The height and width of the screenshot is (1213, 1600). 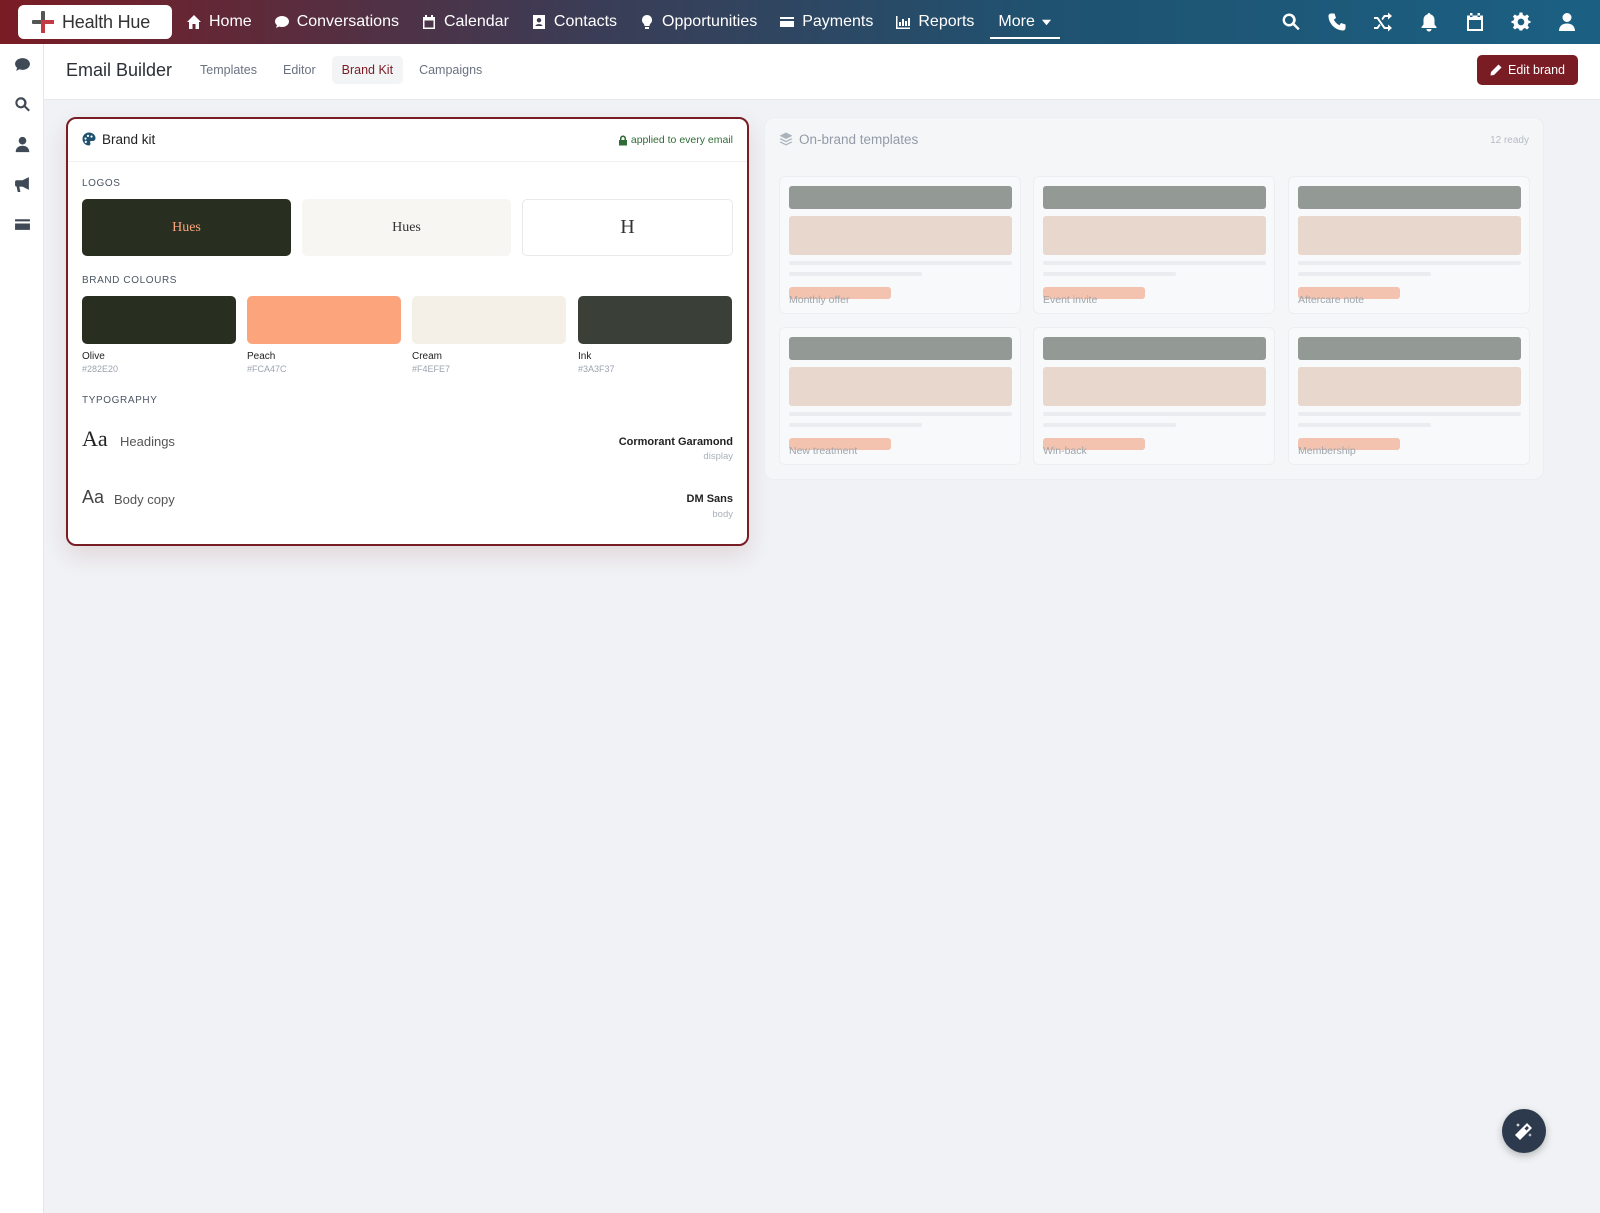 What do you see at coordinates (655, 320) in the screenshot?
I see `colour-swatch-ink` at bounding box center [655, 320].